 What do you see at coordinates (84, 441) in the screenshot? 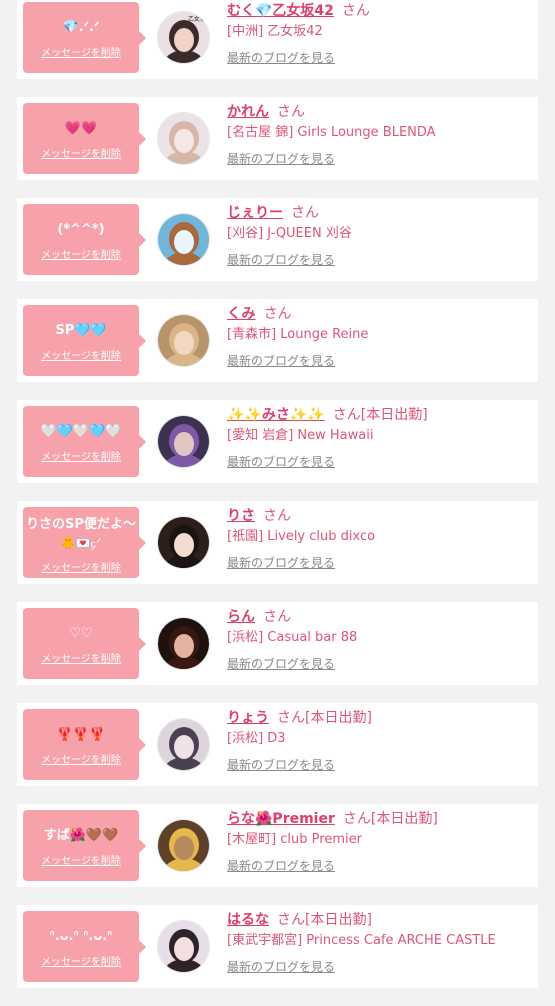
I see `message-bubble: 🤍🩵🤍🩵🤍 メッセージを削除` at bounding box center [84, 441].